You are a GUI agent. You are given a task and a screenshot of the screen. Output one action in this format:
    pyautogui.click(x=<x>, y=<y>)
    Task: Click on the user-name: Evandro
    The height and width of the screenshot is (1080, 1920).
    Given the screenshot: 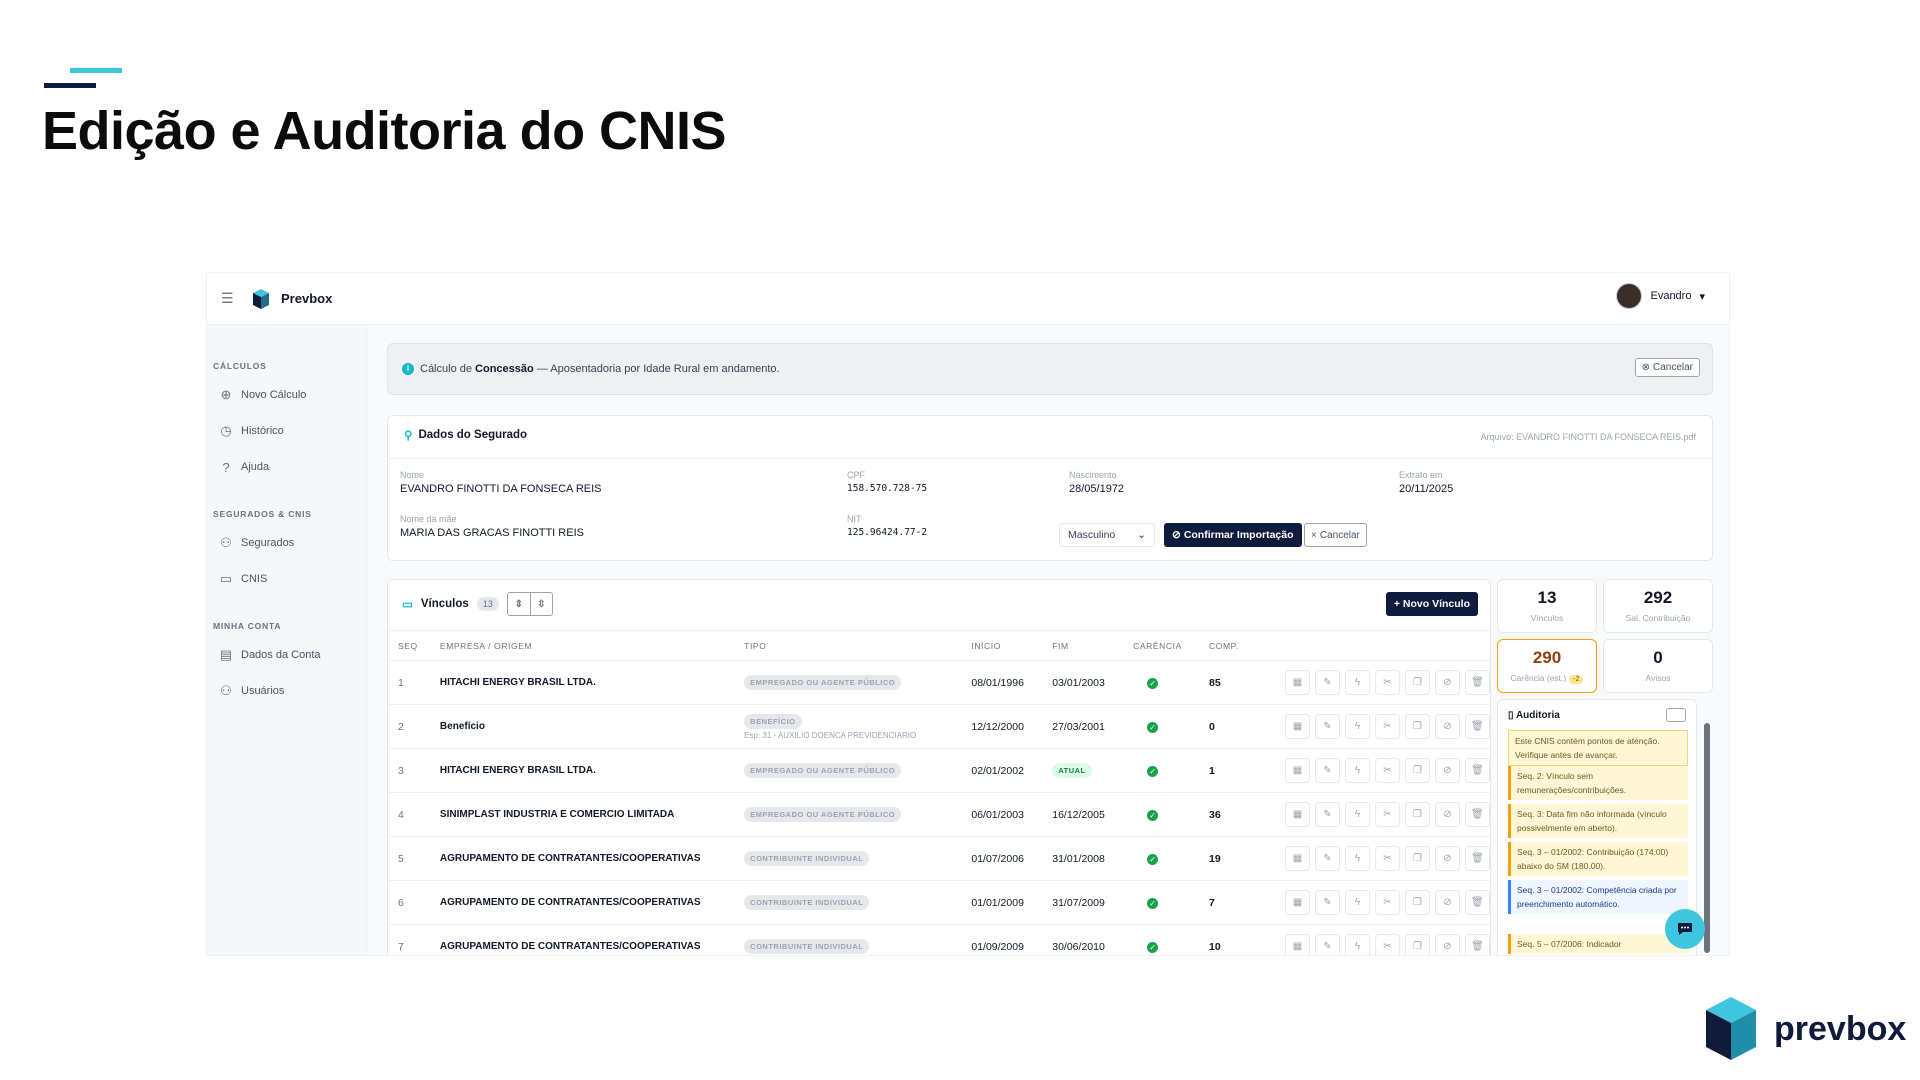 What is the action you would take?
    pyautogui.click(x=1671, y=296)
    